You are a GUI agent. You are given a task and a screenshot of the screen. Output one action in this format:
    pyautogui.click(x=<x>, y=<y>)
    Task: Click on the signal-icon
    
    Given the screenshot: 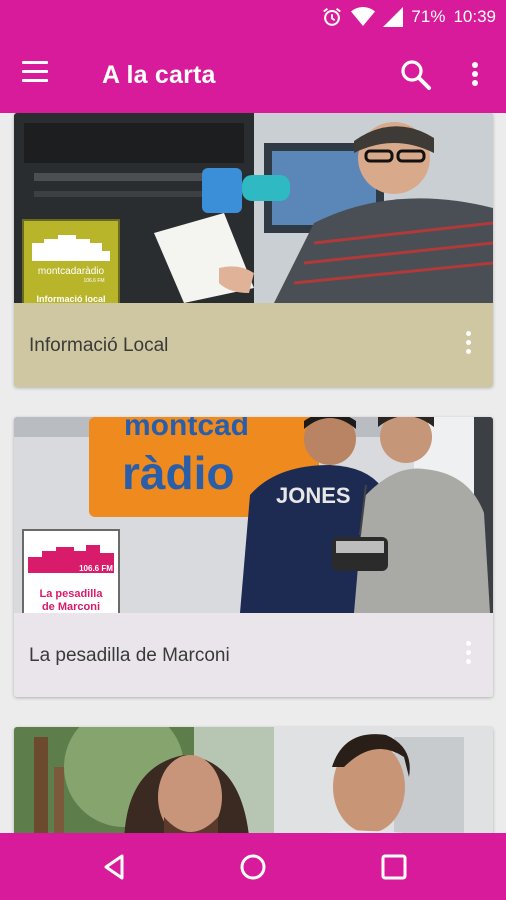 What is the action you would take?
    pyautogui.click(x=393, y=17)
    